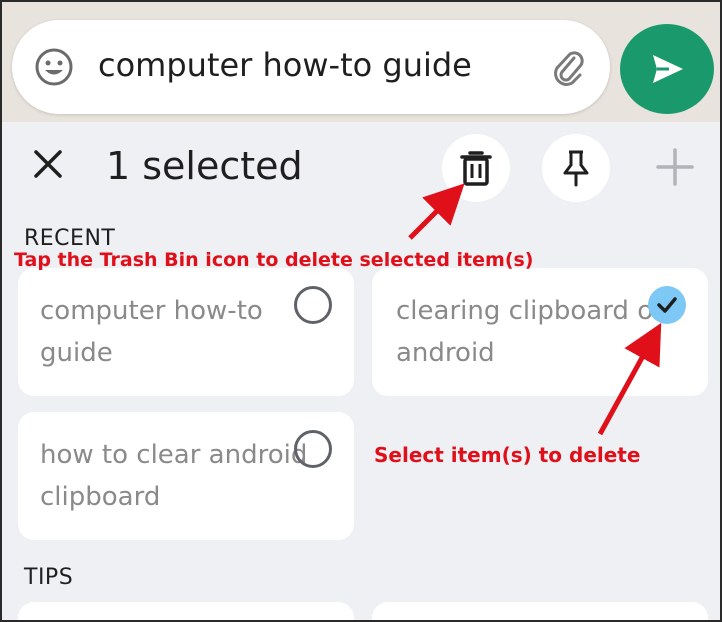 The height and width of the screenshot is (622, 722). Describe the element at coordinates (535, 309) in the screenshot. I see `annotation-arrows` at that location.